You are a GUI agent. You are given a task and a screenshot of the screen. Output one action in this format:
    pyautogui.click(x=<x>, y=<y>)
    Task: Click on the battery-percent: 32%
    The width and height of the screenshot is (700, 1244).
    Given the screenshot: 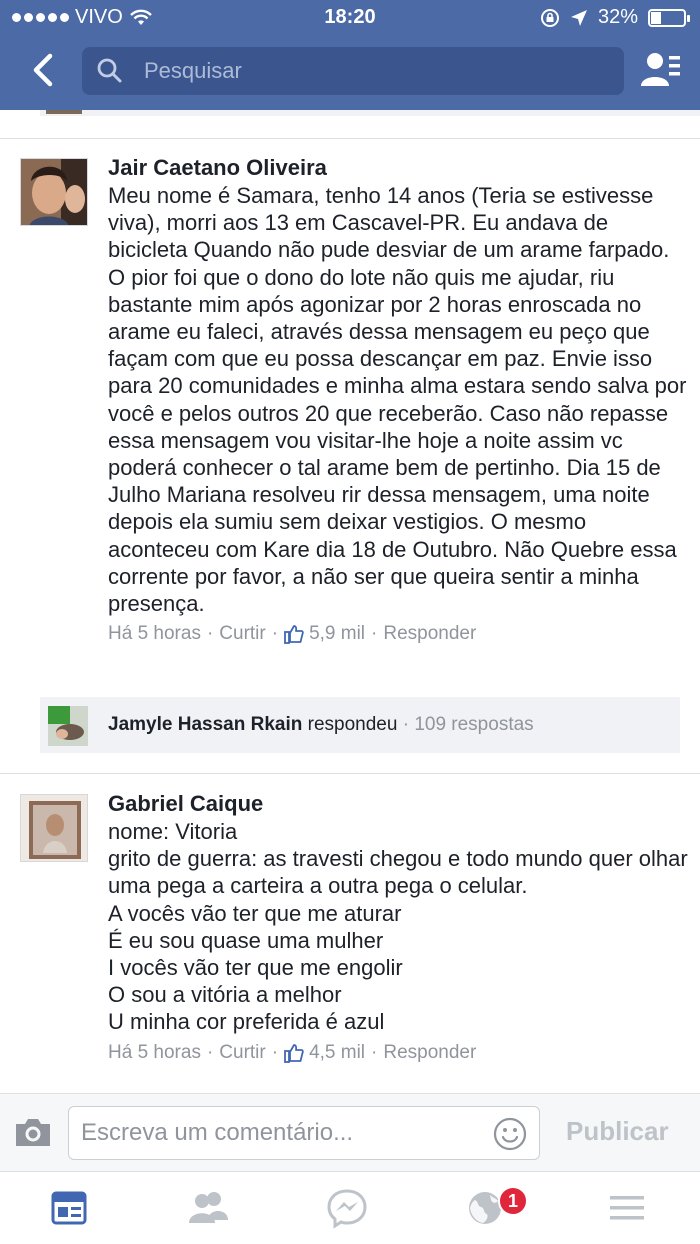 What is the action you would take?
    pyautogui.click(x=617, y=17)
    